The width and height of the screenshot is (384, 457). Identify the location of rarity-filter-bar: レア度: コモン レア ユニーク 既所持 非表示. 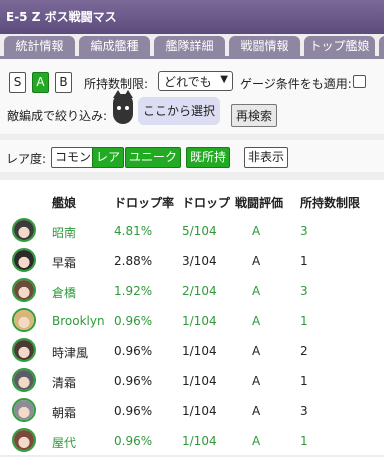
(192, 156).